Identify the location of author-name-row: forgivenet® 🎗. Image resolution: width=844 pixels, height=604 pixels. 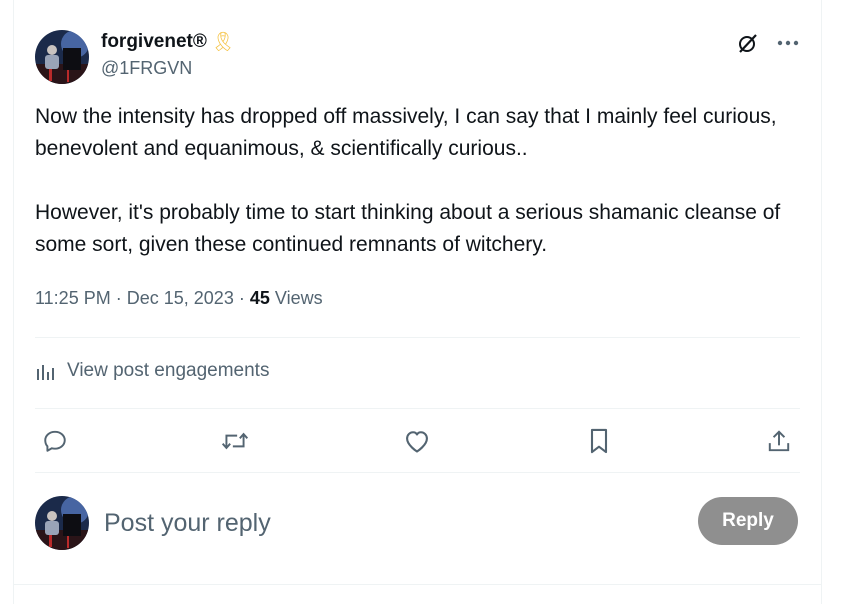
(168, 42).